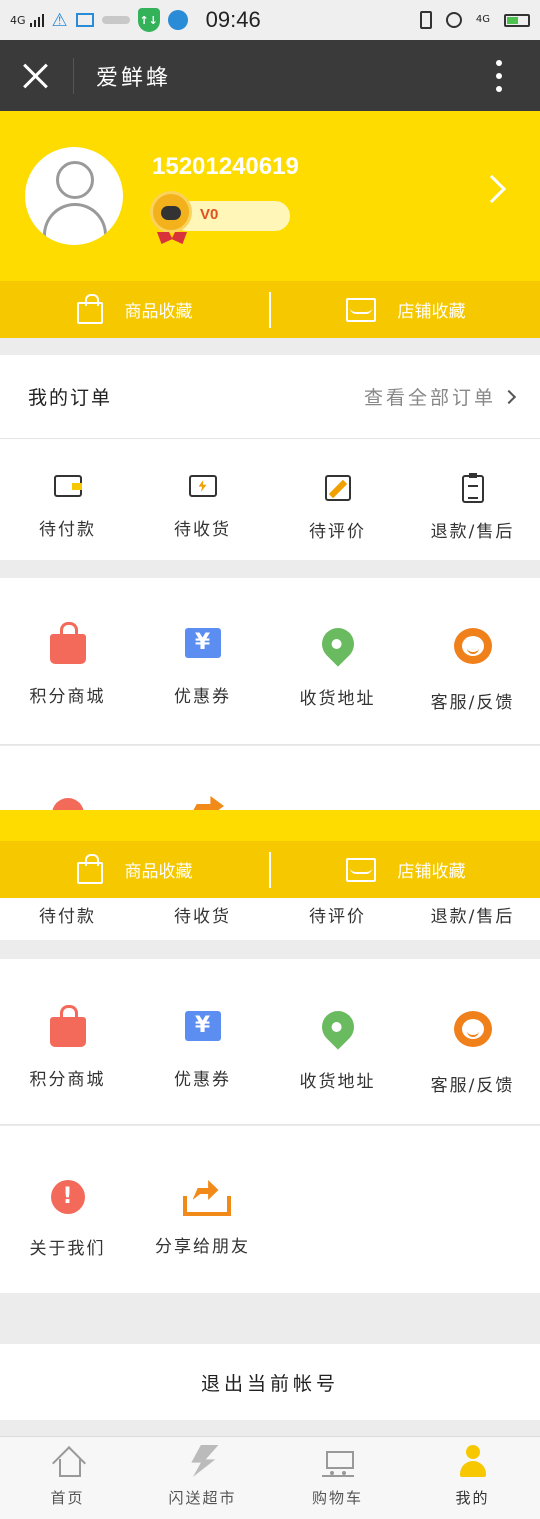 The image size is (540, 1519). I want to click on service-label: 客服/反馈, so click(472, 1086).